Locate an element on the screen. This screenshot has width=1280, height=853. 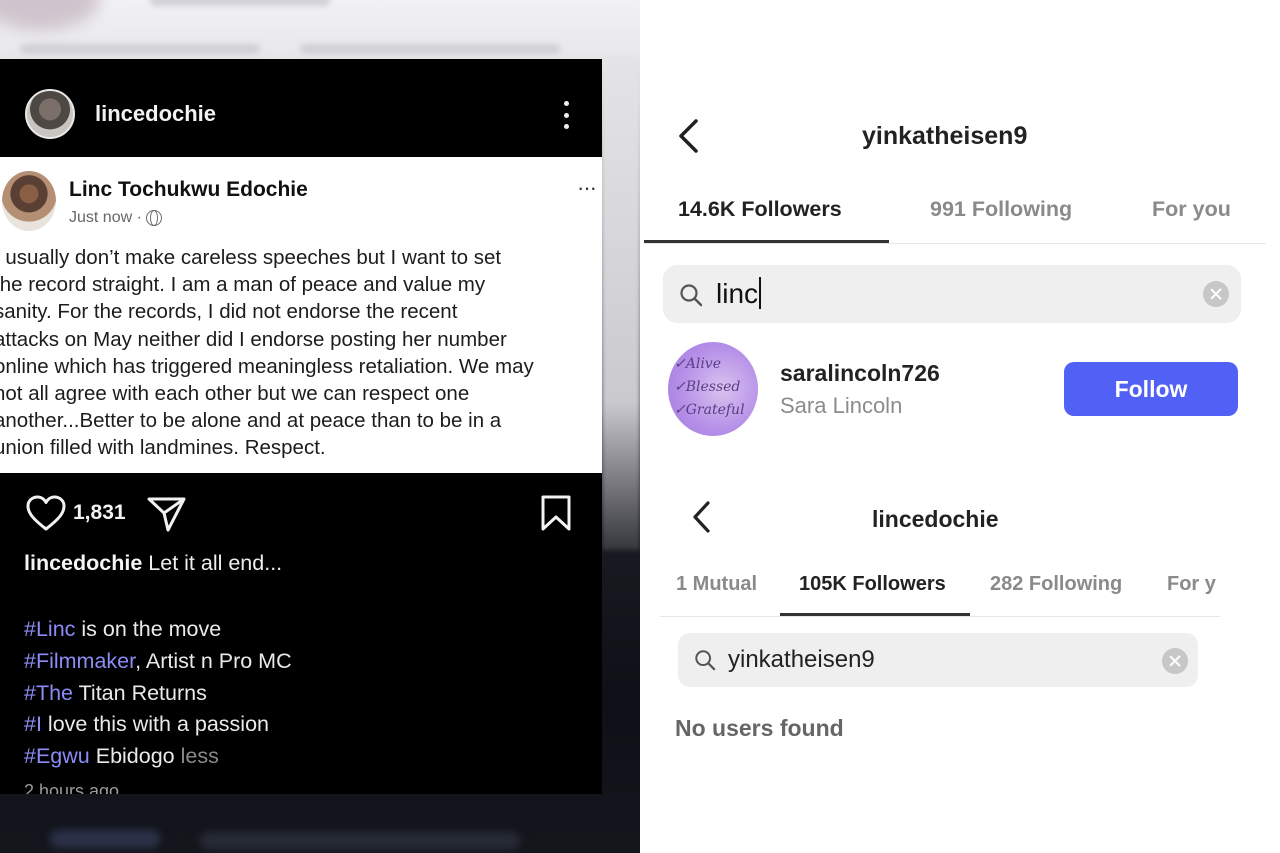
hashtag-link: #The is located at coordinates (48, 693).